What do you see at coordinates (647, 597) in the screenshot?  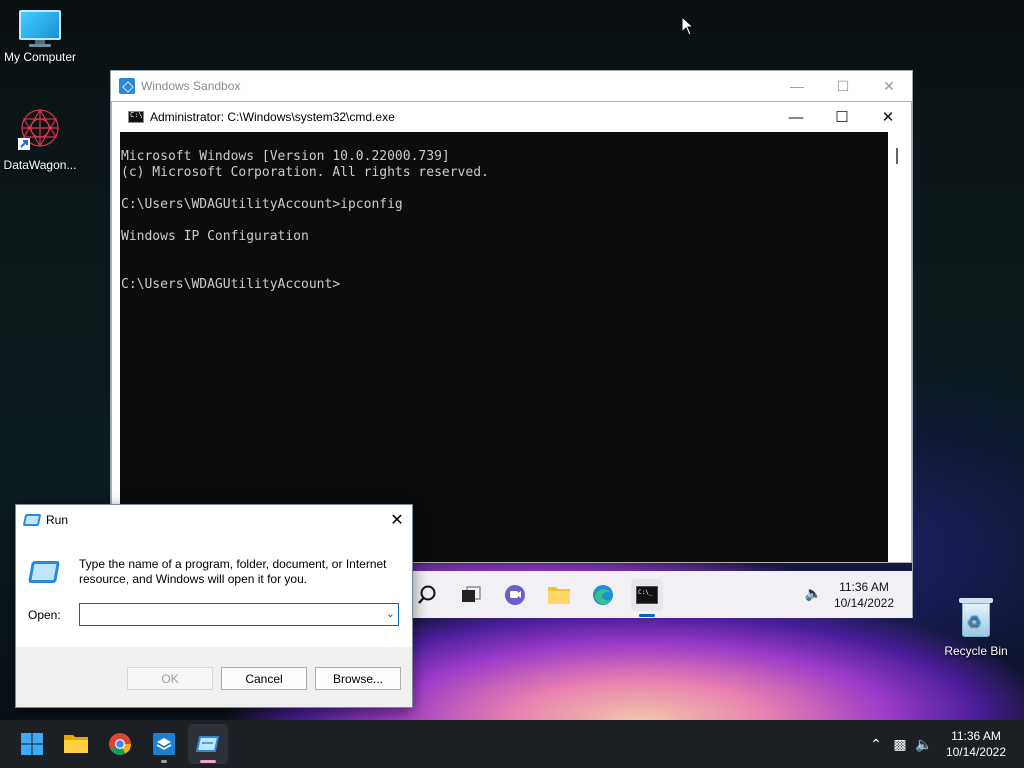 I see `cmd-taskbar-icon: C:\_` at bounding box center [647, 597].